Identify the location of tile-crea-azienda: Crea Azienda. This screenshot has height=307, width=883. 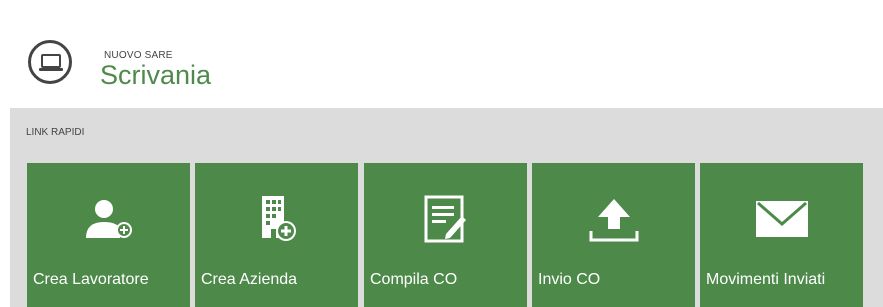
(276, 235).